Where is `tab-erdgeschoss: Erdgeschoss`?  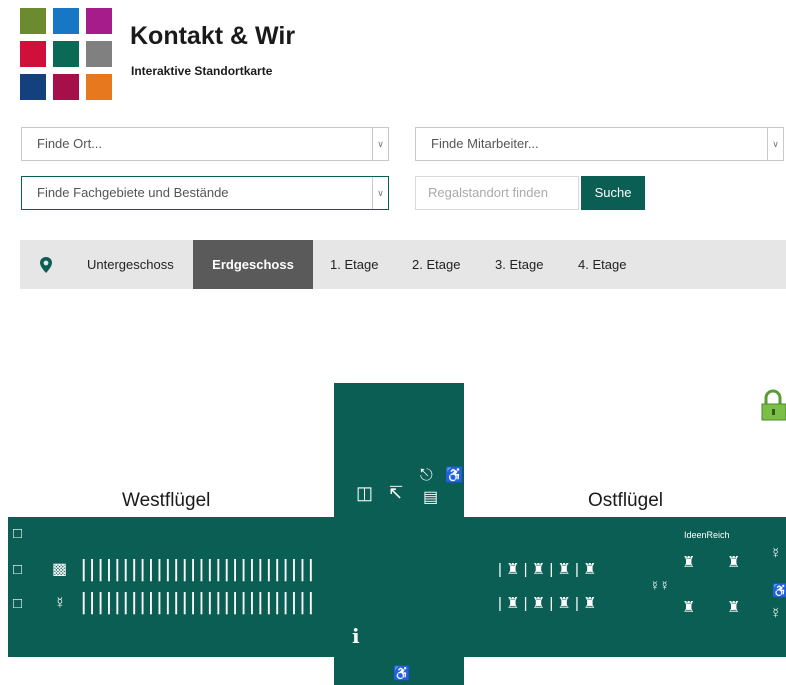 tab-erdgeschoss: Erdgeschoss is located at coordinates (253, 264).